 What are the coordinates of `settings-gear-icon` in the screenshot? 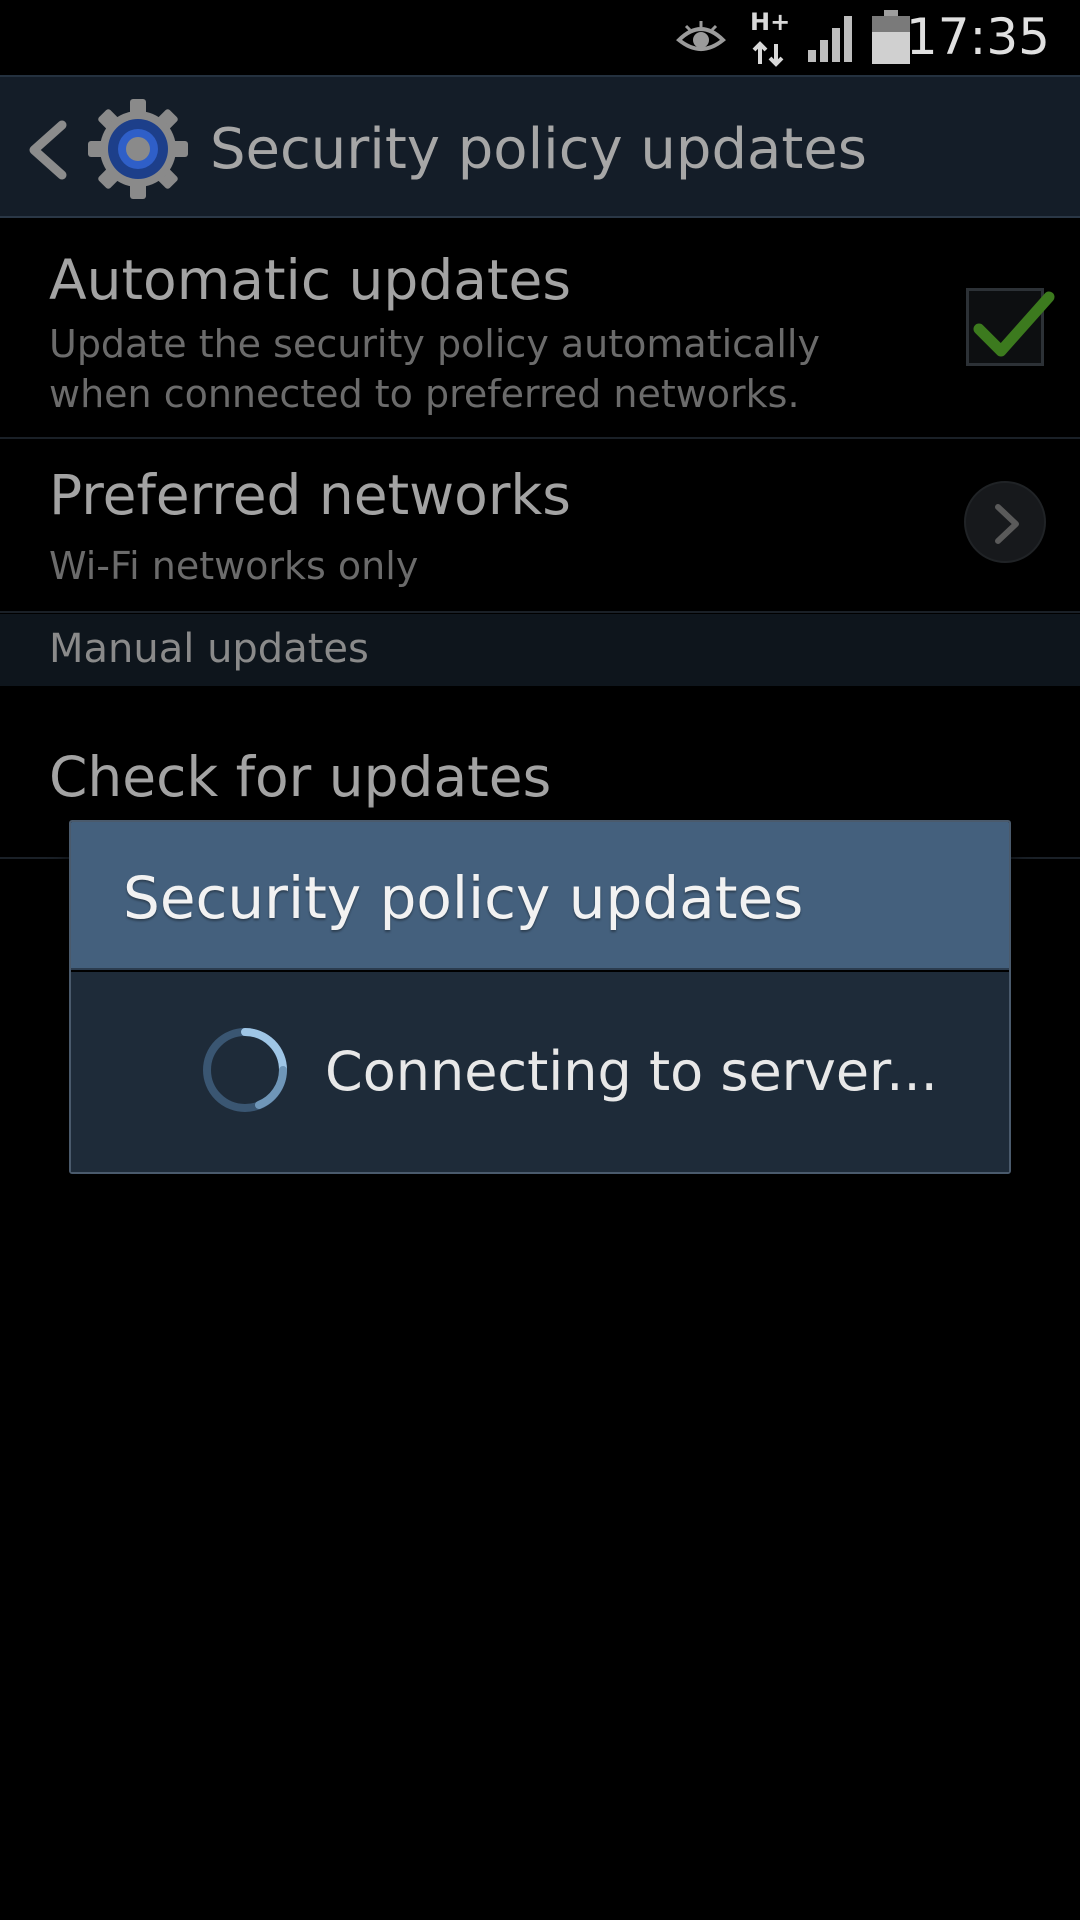 It's located at (138, 149).